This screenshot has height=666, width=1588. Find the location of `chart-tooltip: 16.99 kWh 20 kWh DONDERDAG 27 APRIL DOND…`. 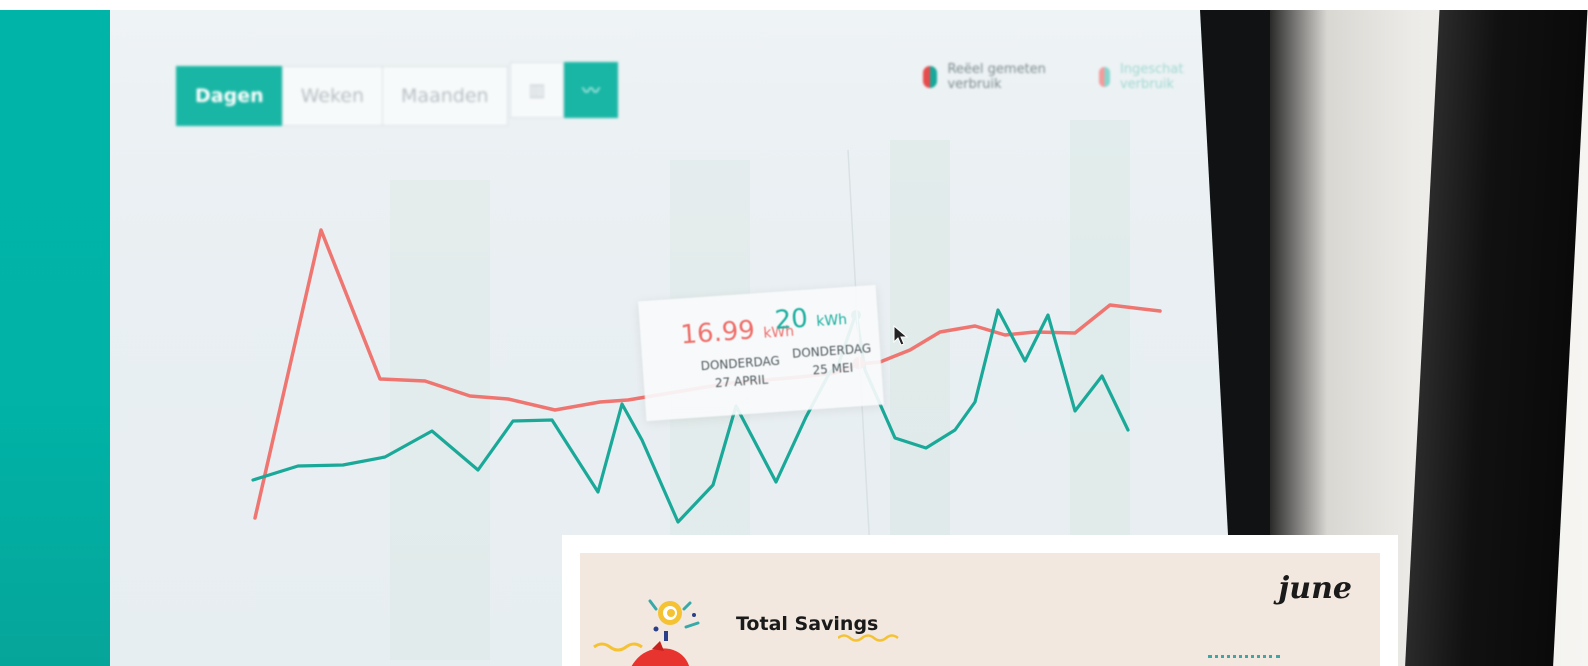

chart-tooltip: 16.99 kWh 20 kWh DONDERDAG 27 APRIL DOND… is located at coordinates (761, 353).